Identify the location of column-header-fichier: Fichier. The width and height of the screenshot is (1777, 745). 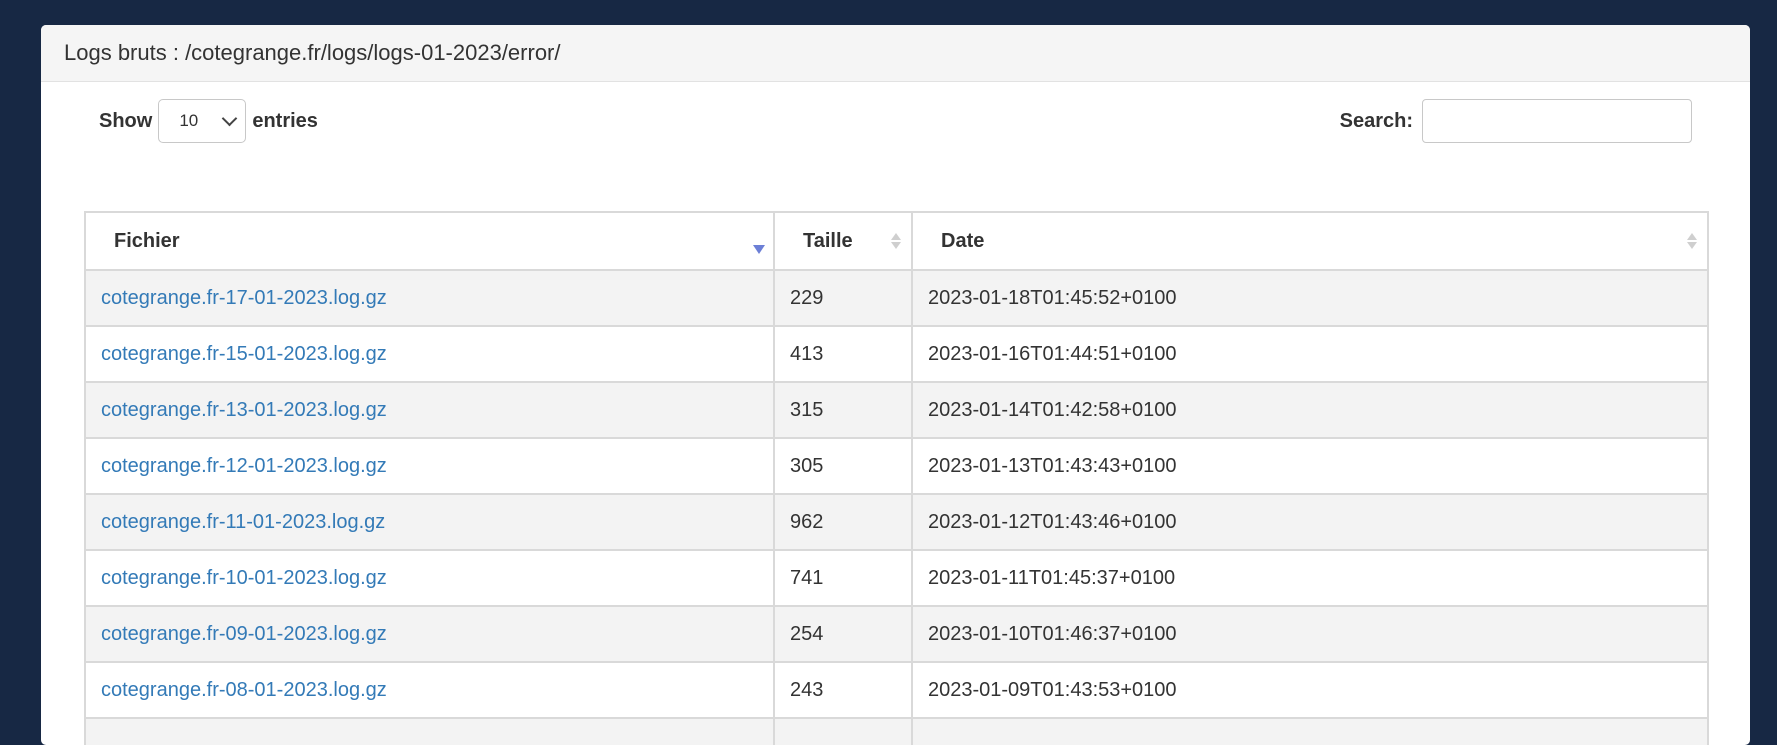
(429, 241).